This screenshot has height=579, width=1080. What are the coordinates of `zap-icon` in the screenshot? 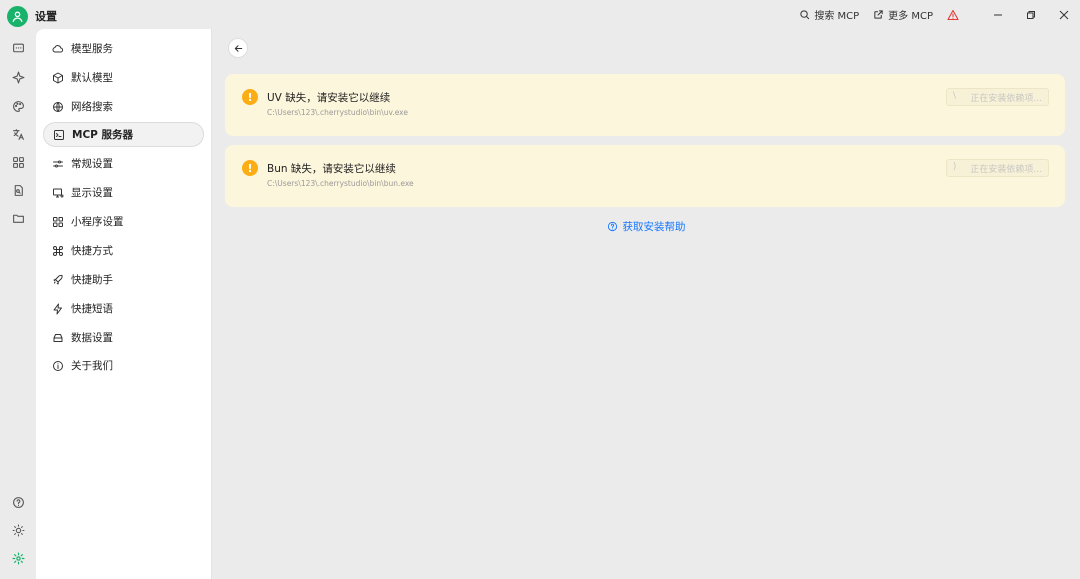 It's located at (57, 308).